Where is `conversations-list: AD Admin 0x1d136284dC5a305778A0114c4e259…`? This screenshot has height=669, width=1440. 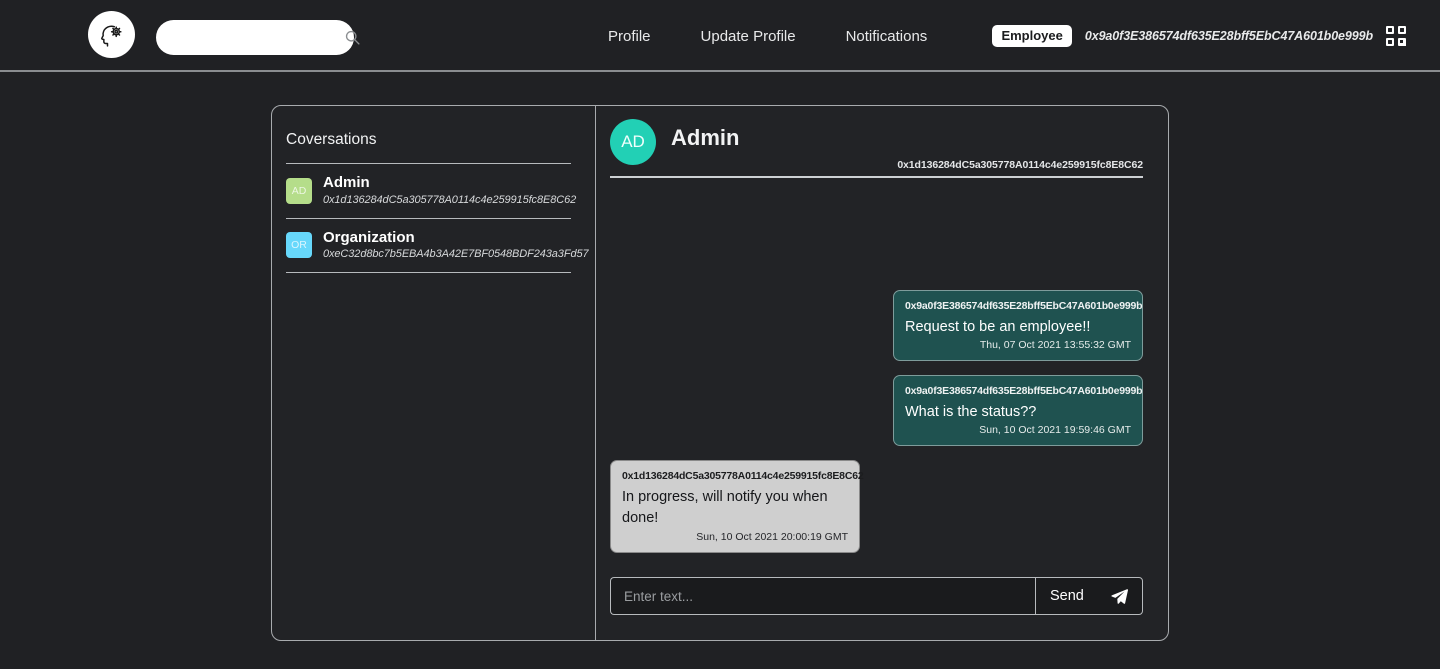
conversations-list: AD Admin 0x1d136284dC5a305778A0114c4e259… is located at coordinates (437, 218).